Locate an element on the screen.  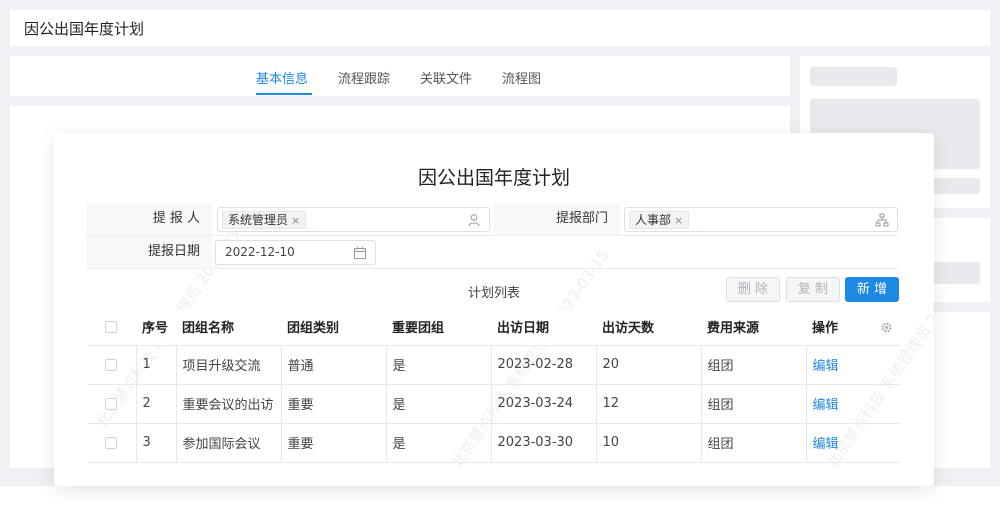
col-header-action: 操作 is located at coordinates (853, 327).